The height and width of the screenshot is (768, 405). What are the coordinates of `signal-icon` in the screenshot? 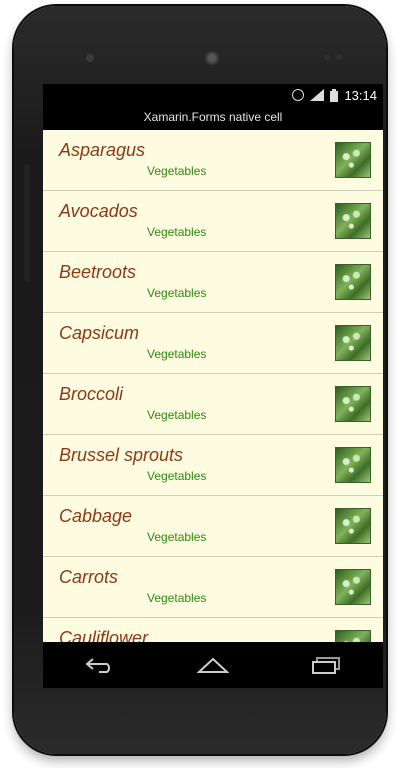 It's located at (317, 95).